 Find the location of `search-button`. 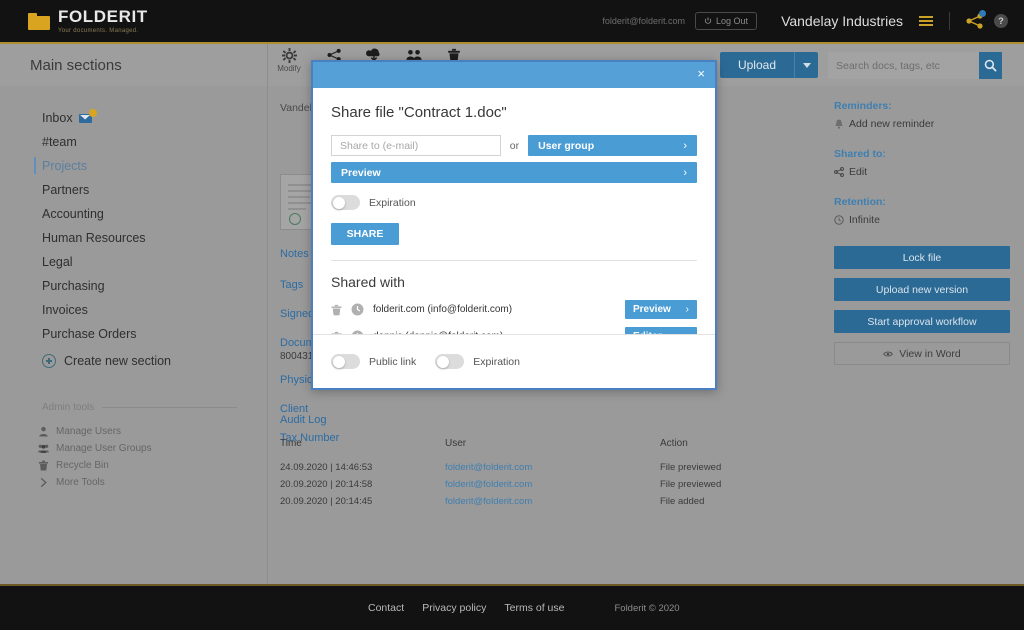

search-button is located at coordinates (990, 65).